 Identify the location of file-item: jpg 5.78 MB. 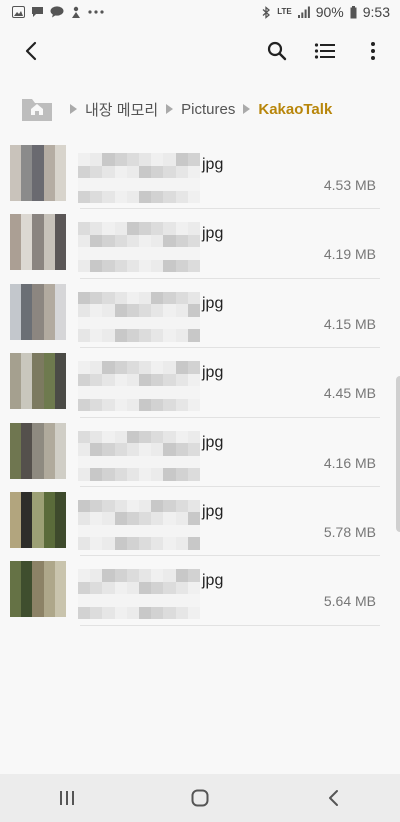
(200, 522).